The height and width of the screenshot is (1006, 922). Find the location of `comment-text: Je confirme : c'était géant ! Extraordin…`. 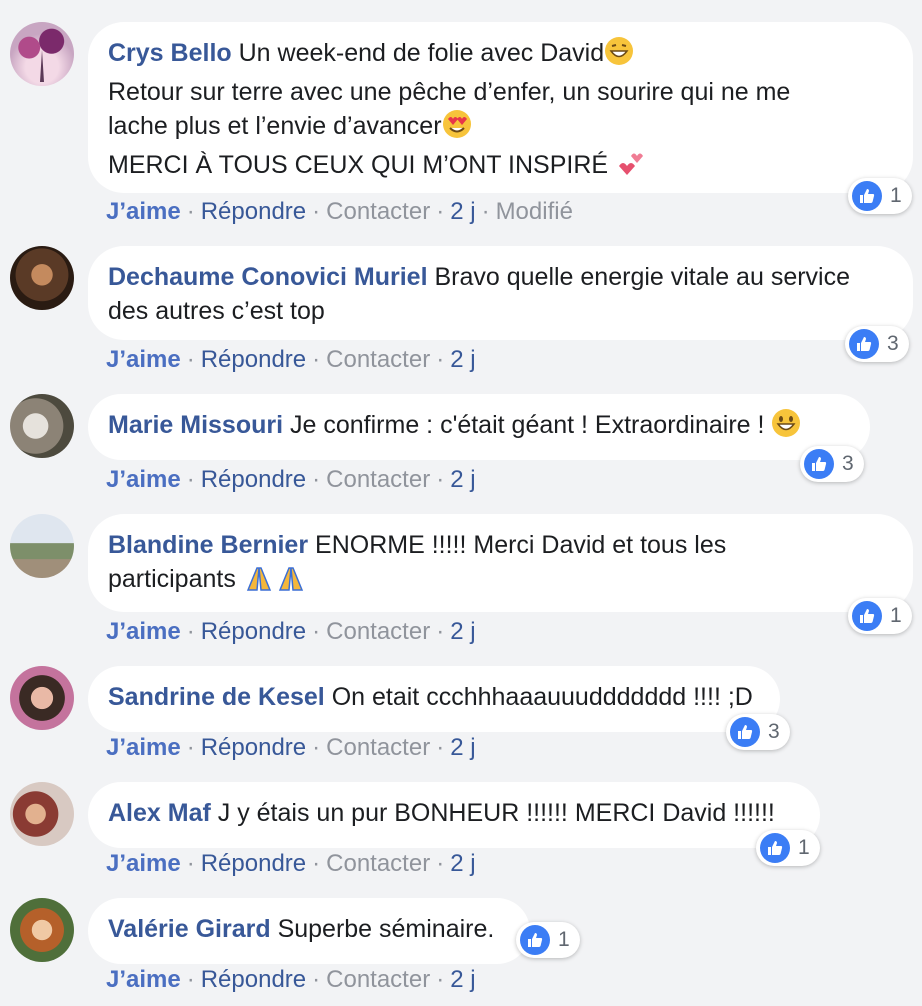

comment-text: Je confirme : c'était géant ! Extraordin… is located at coordinates (531, 425).